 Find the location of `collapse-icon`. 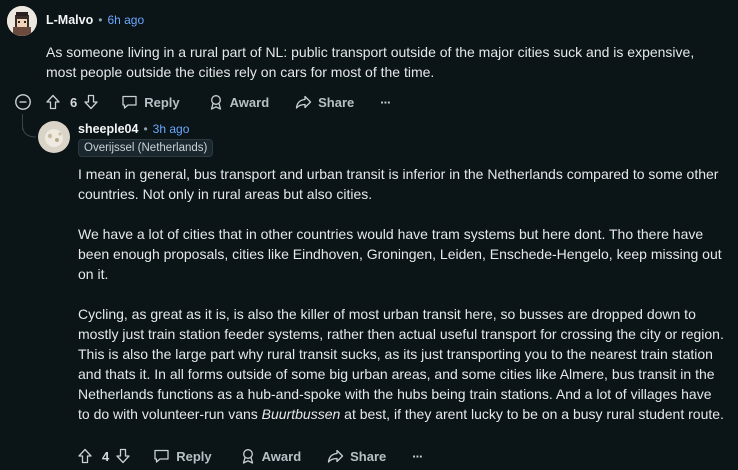

collapse-icon is located at coordinates (23, 102).